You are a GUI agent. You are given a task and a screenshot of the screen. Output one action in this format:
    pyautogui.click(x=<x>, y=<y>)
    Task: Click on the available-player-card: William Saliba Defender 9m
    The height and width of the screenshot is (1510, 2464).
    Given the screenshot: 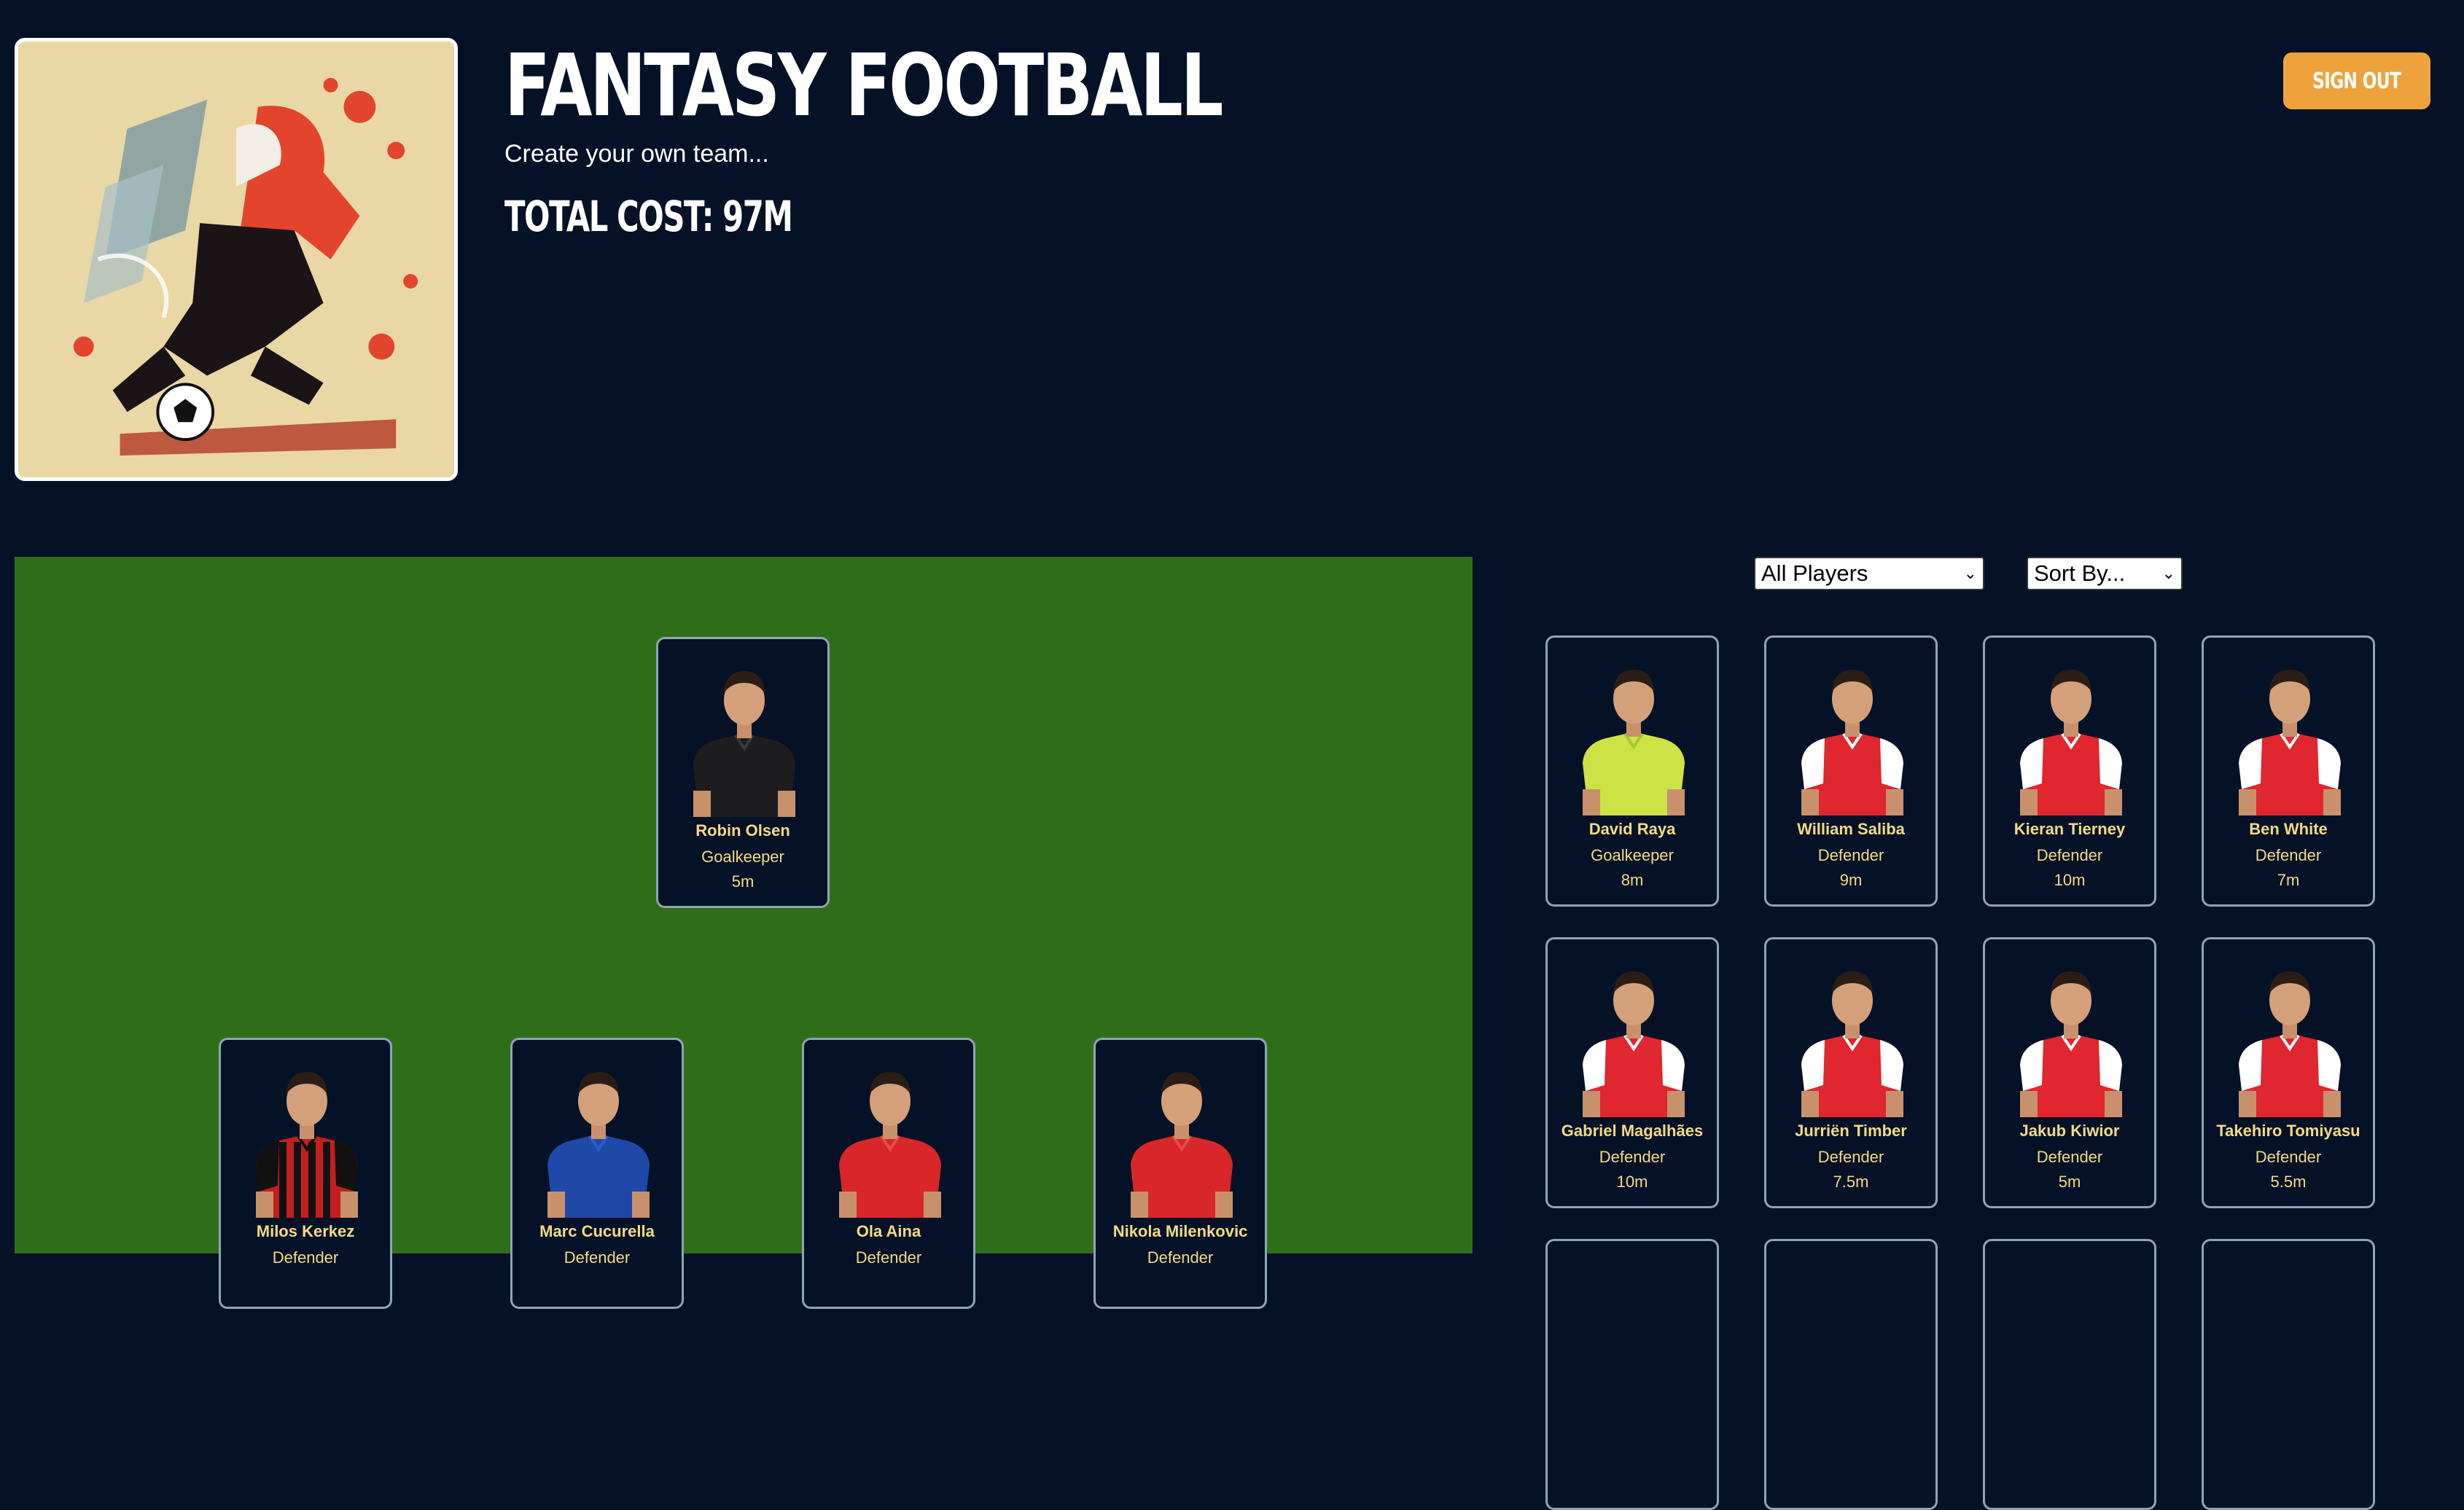 What is the action you would take?
    pyautogui.click(x=1851, y=771)
    